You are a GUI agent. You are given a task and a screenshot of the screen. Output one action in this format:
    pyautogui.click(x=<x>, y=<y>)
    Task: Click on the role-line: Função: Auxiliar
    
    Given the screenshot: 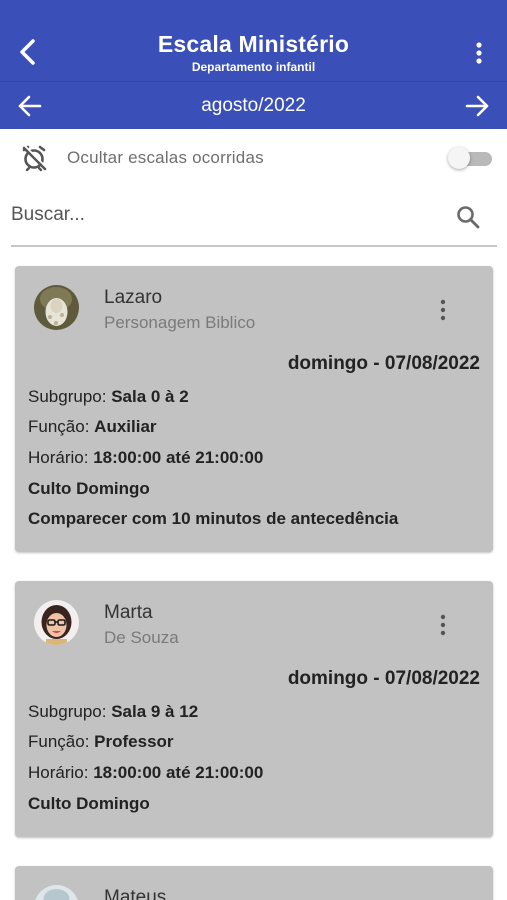 What is the action you would take?
    pyautogui.click(x=92, y=427)
    